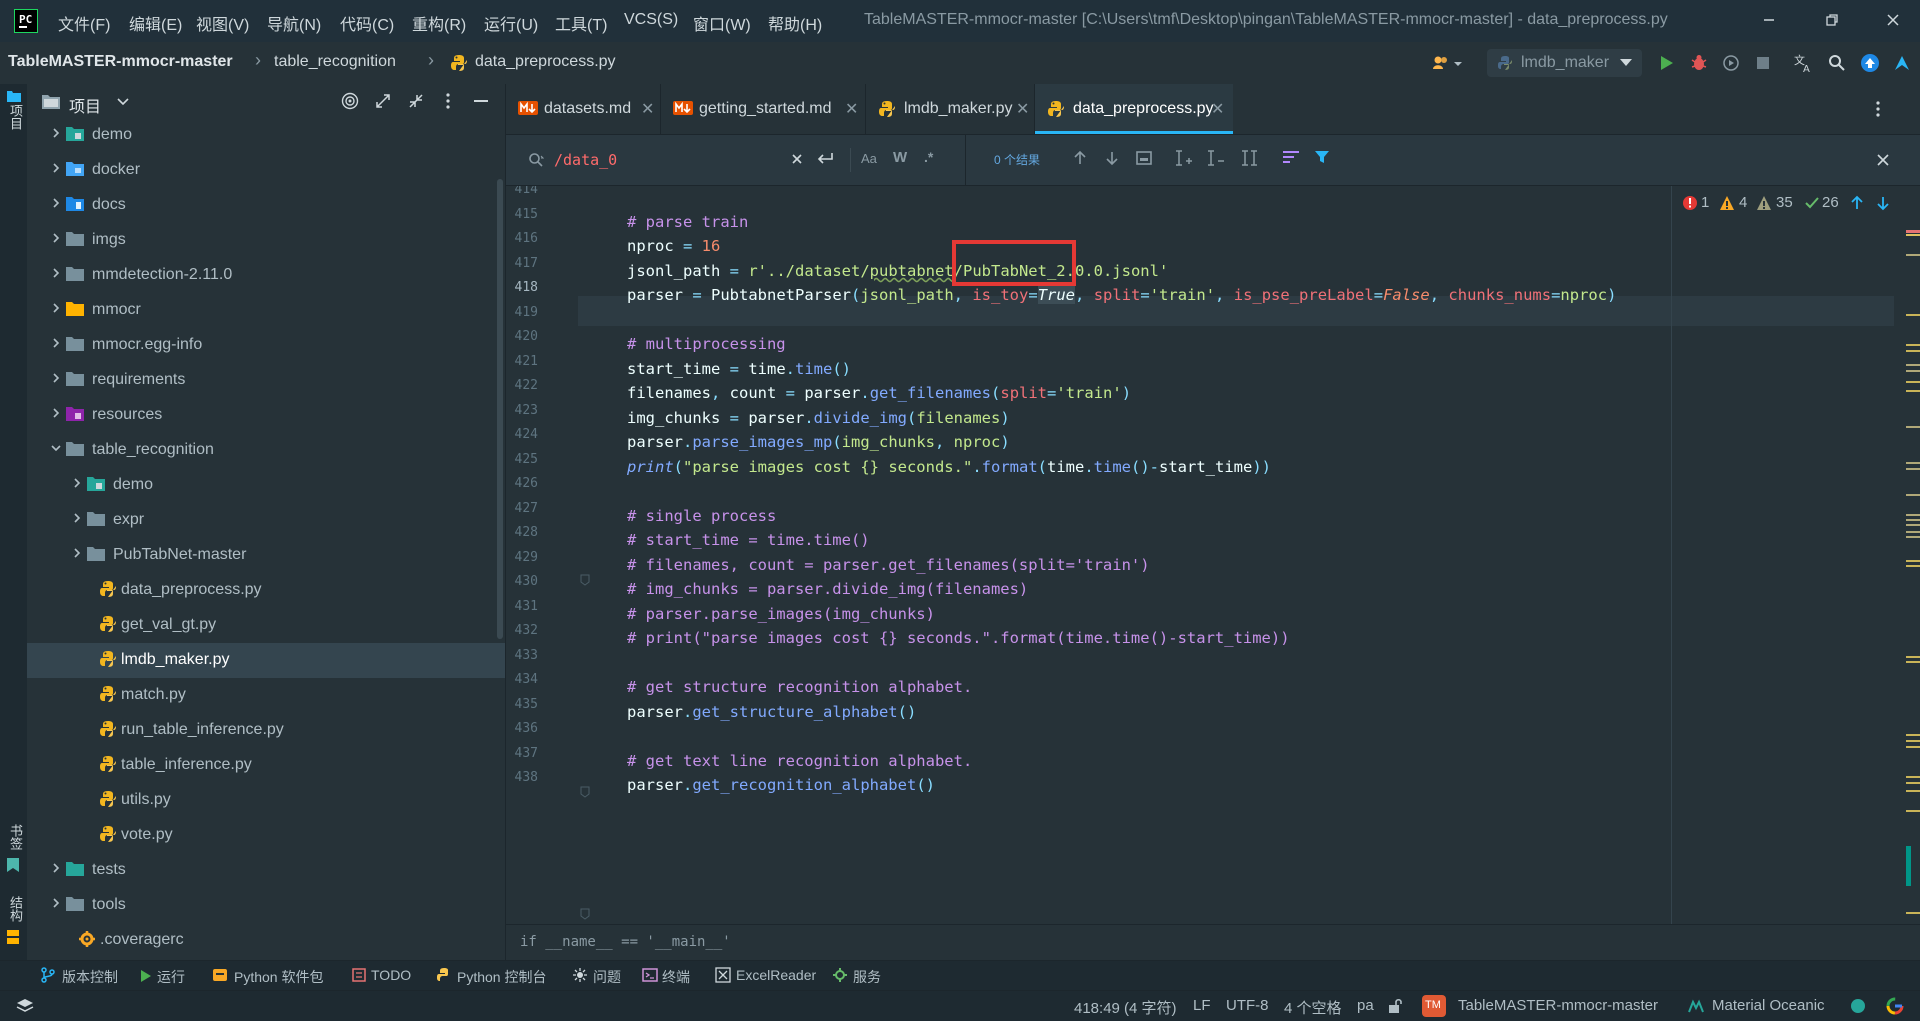  Describe the element at coordinates (120, 62) in the screenshot. I see `breadcrumb-project: TableMASTER-mmocr-master` at that location.